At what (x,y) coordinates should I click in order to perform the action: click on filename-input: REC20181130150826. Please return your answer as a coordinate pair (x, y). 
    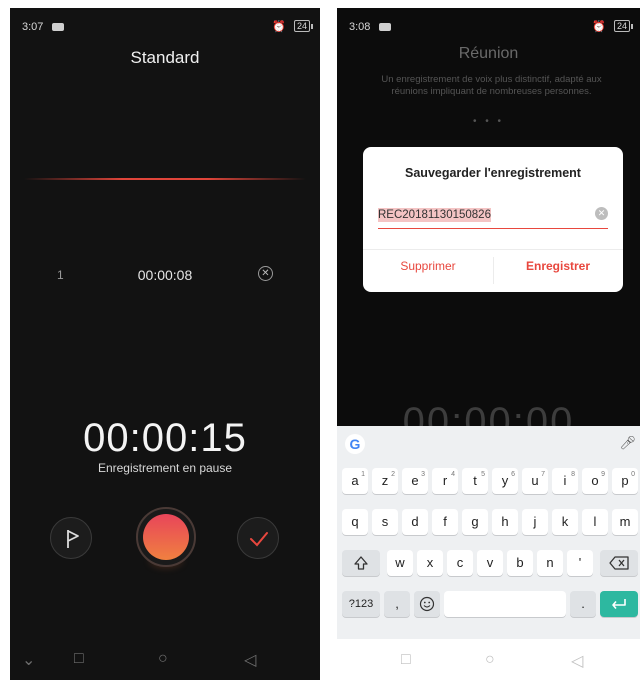
    Looking at the image, I should click on (484, 215).